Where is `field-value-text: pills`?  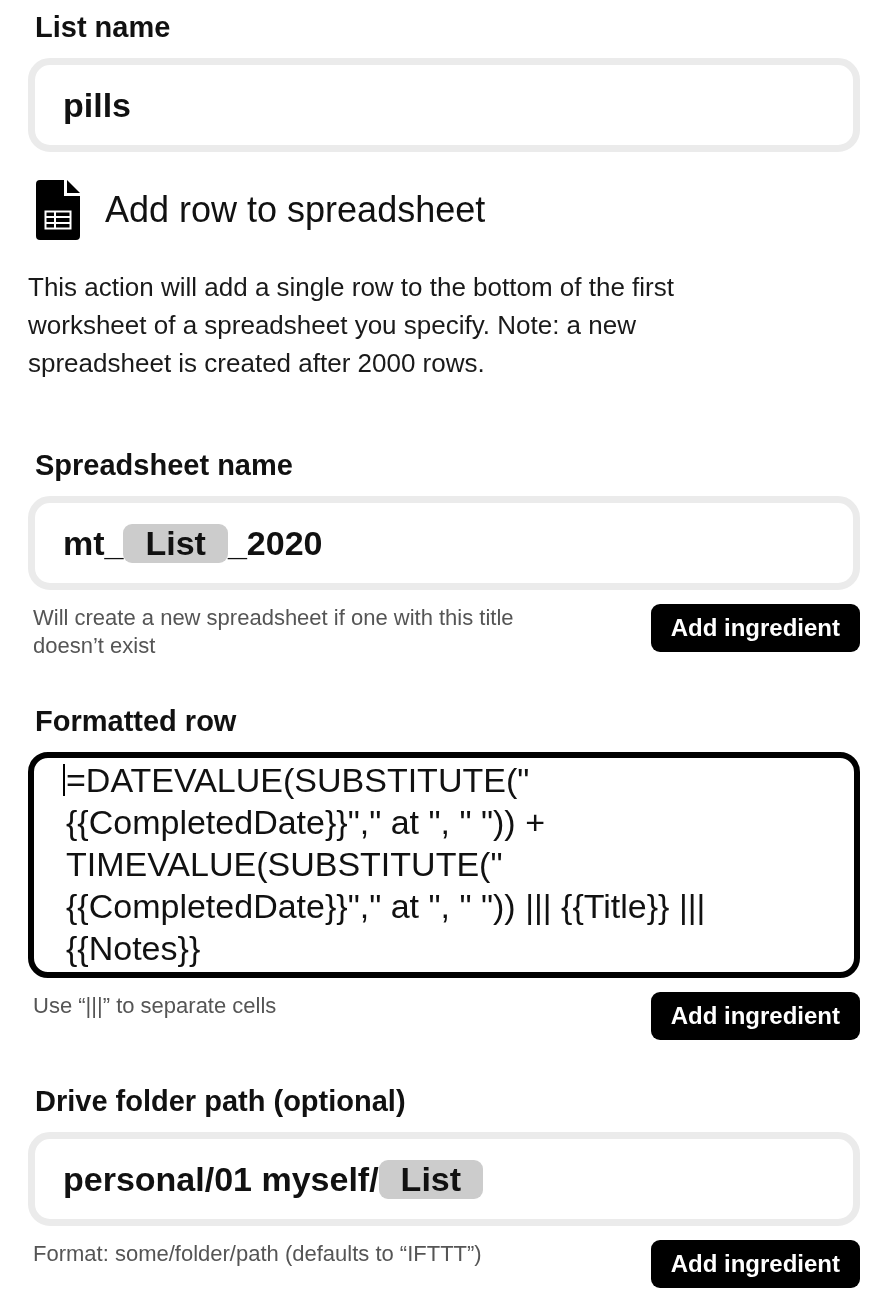
field-value-text: pills is located at coordinates (97, 105).